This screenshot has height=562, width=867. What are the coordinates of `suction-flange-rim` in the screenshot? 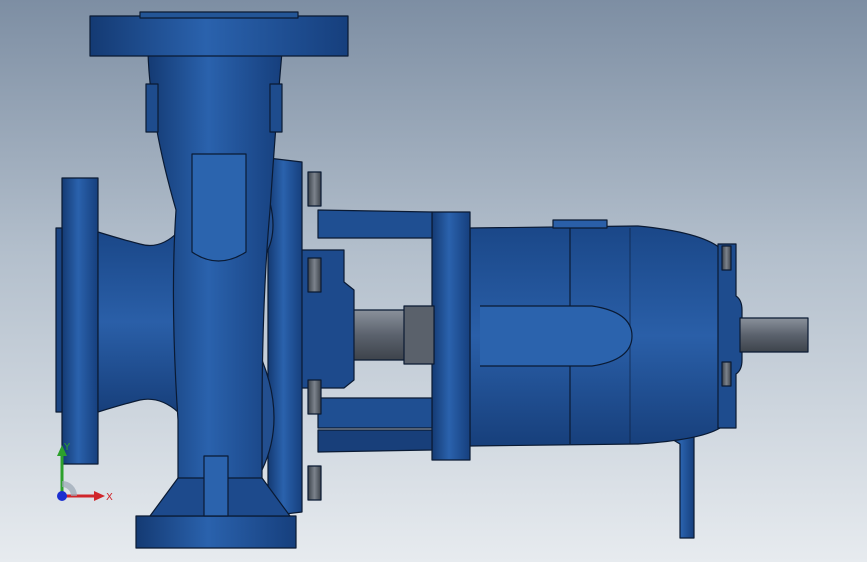 It's located at (59, 320).